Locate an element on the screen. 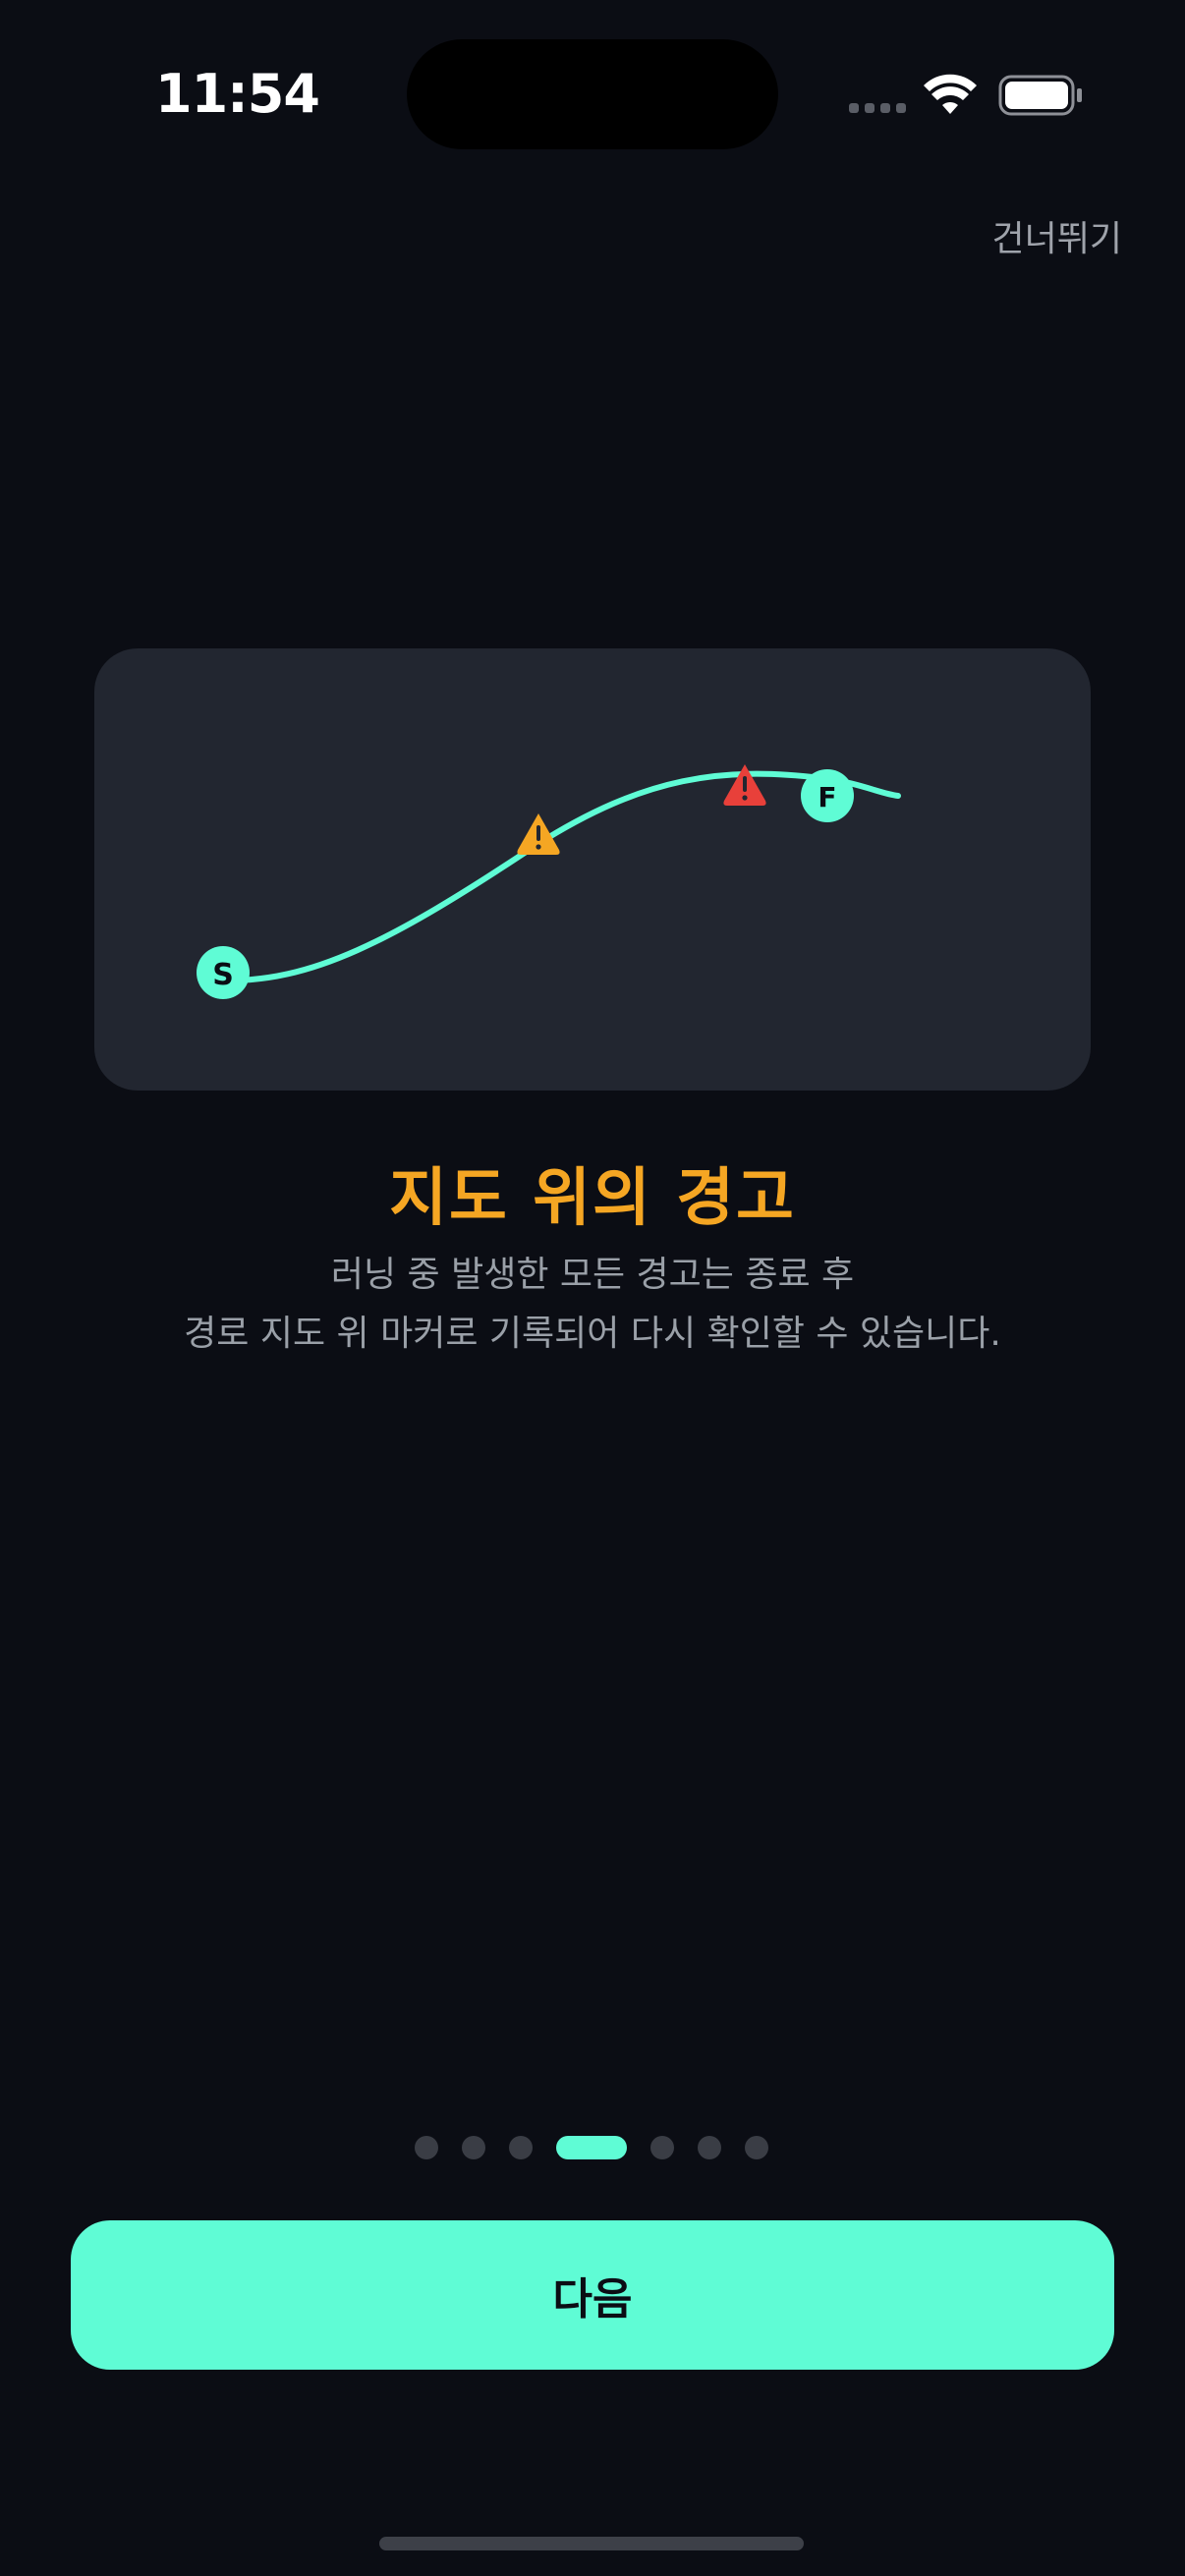 The height and width of the screenshot is (2576, 1185). battery-icon is located at coordinates (1040, 95).